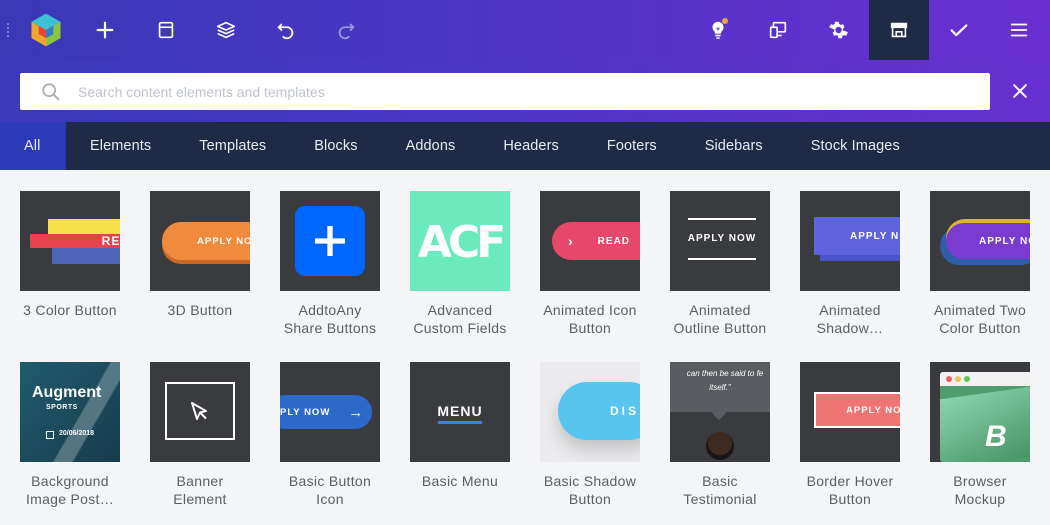  Describe the element at coordinates (899, 30) in the screenshot. I see `hub-store-icon` at that location.